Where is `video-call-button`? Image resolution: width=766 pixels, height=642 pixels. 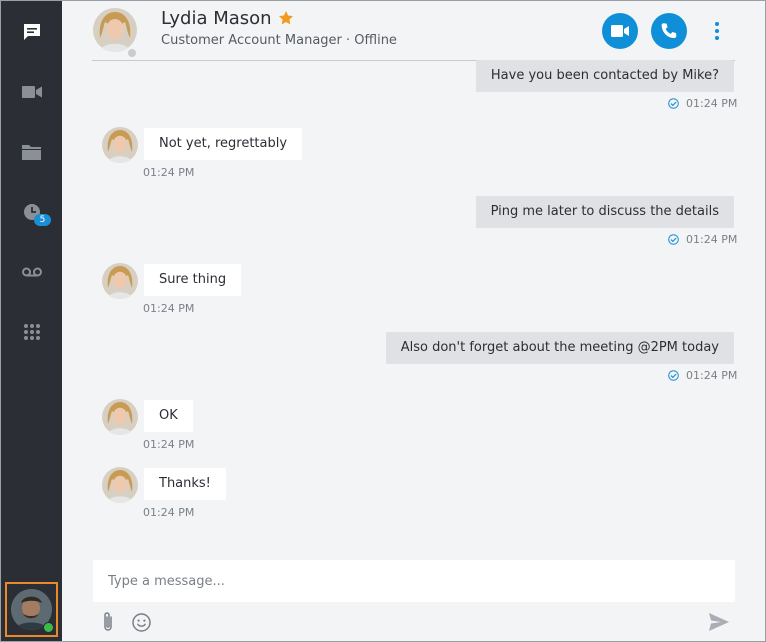
video-call-button is located at coordinates (620, 31).